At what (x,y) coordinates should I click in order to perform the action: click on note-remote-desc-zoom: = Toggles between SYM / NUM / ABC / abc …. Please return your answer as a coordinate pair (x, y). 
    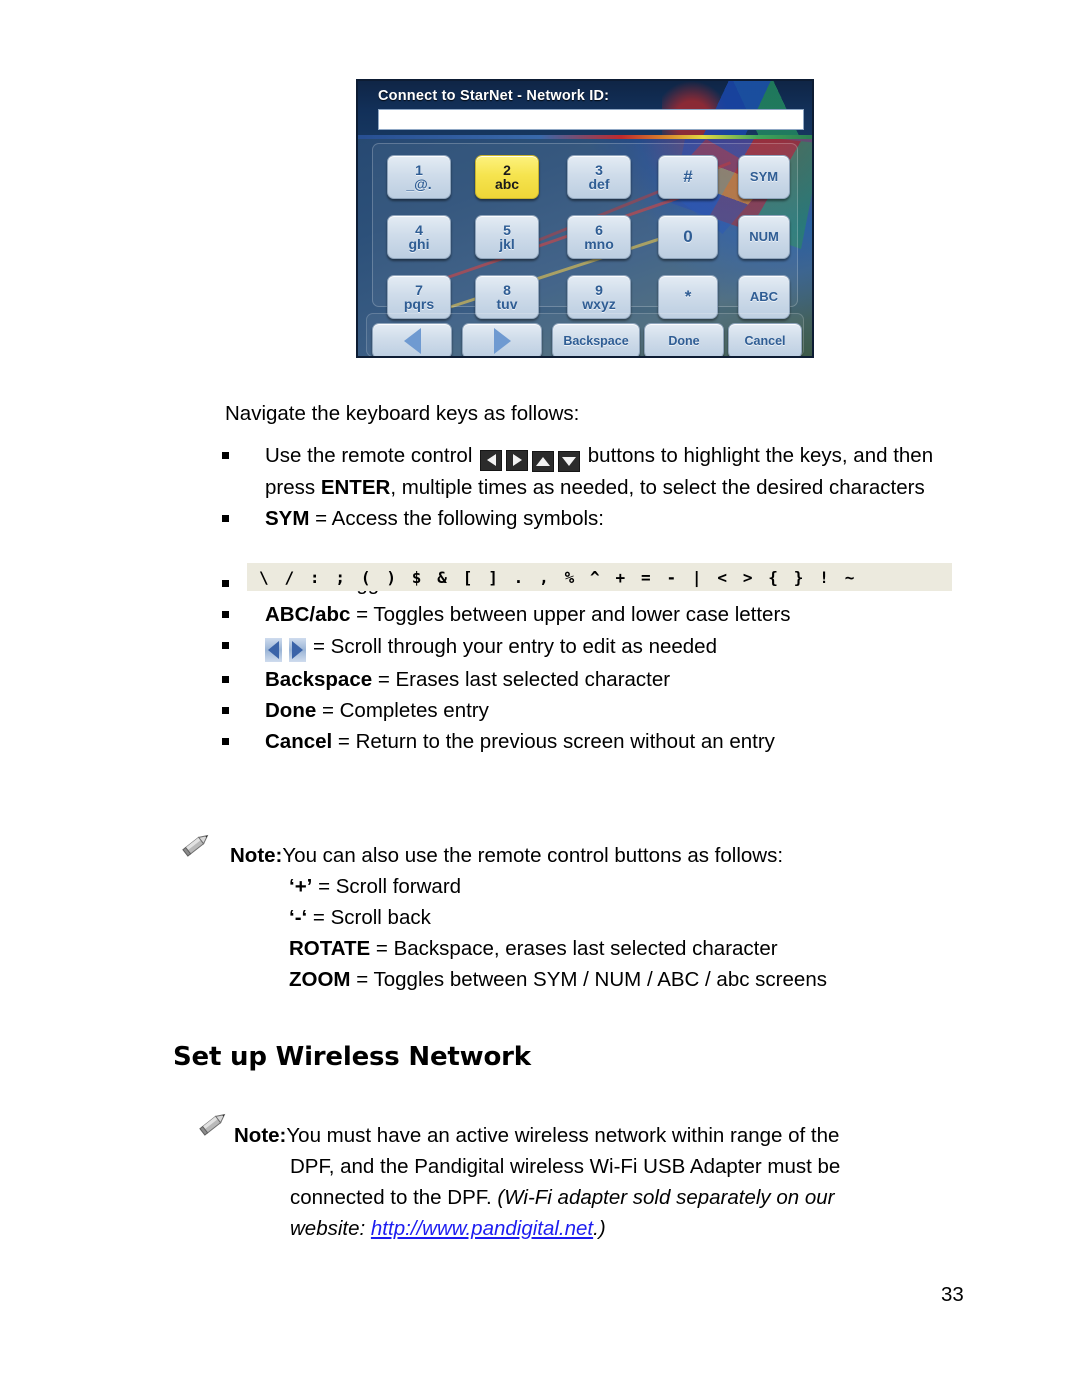
    Looking at the image, I should click on (588, 979).